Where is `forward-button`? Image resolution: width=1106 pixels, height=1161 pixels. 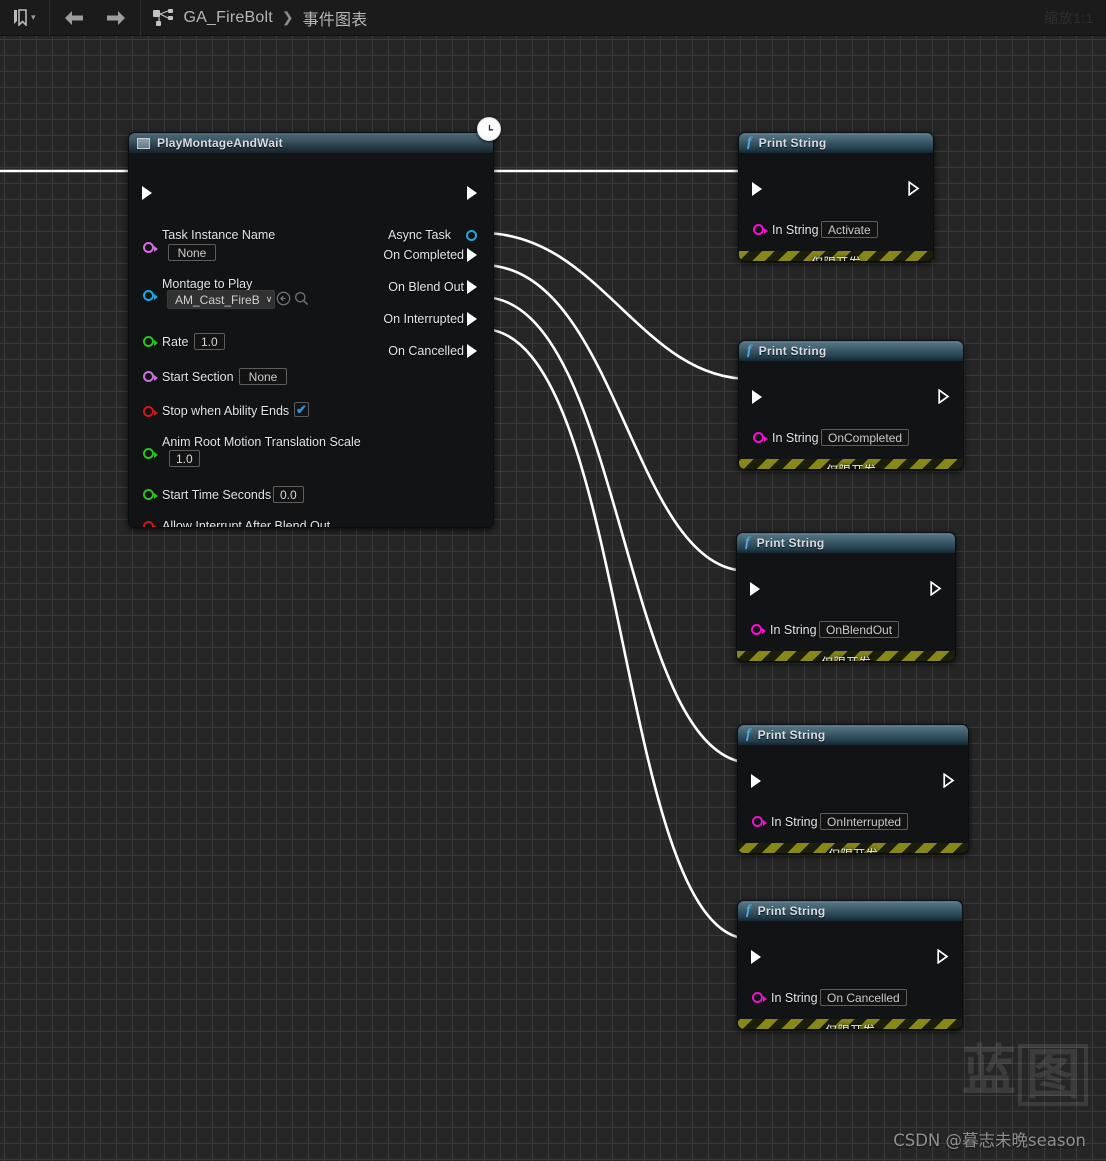 forward-button is located at coordinates (116, 18).